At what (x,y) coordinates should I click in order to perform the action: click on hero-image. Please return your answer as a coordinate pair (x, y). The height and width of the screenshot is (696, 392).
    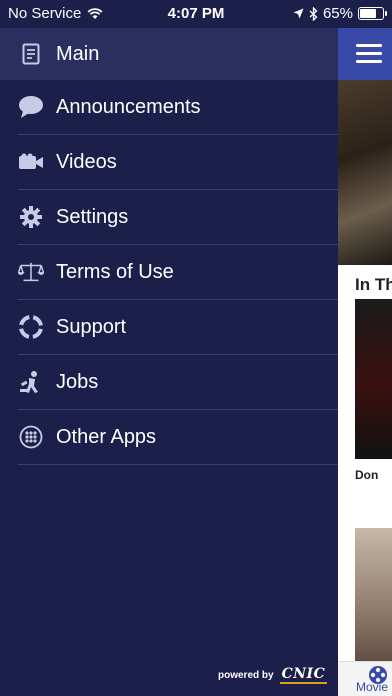
    Looking at the image, I should click on (365, 172).